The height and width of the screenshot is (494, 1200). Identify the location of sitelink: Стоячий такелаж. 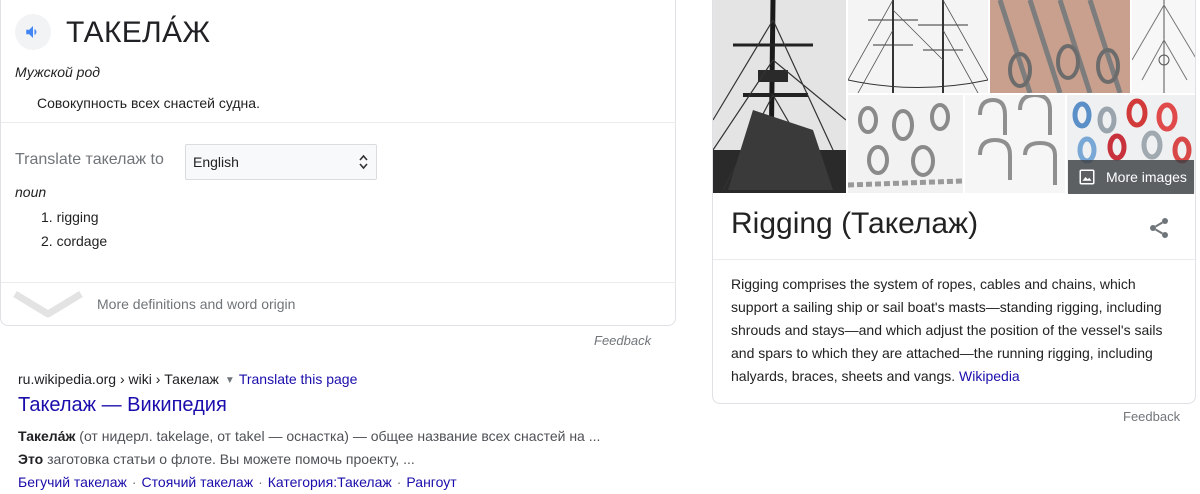
(198, 482).